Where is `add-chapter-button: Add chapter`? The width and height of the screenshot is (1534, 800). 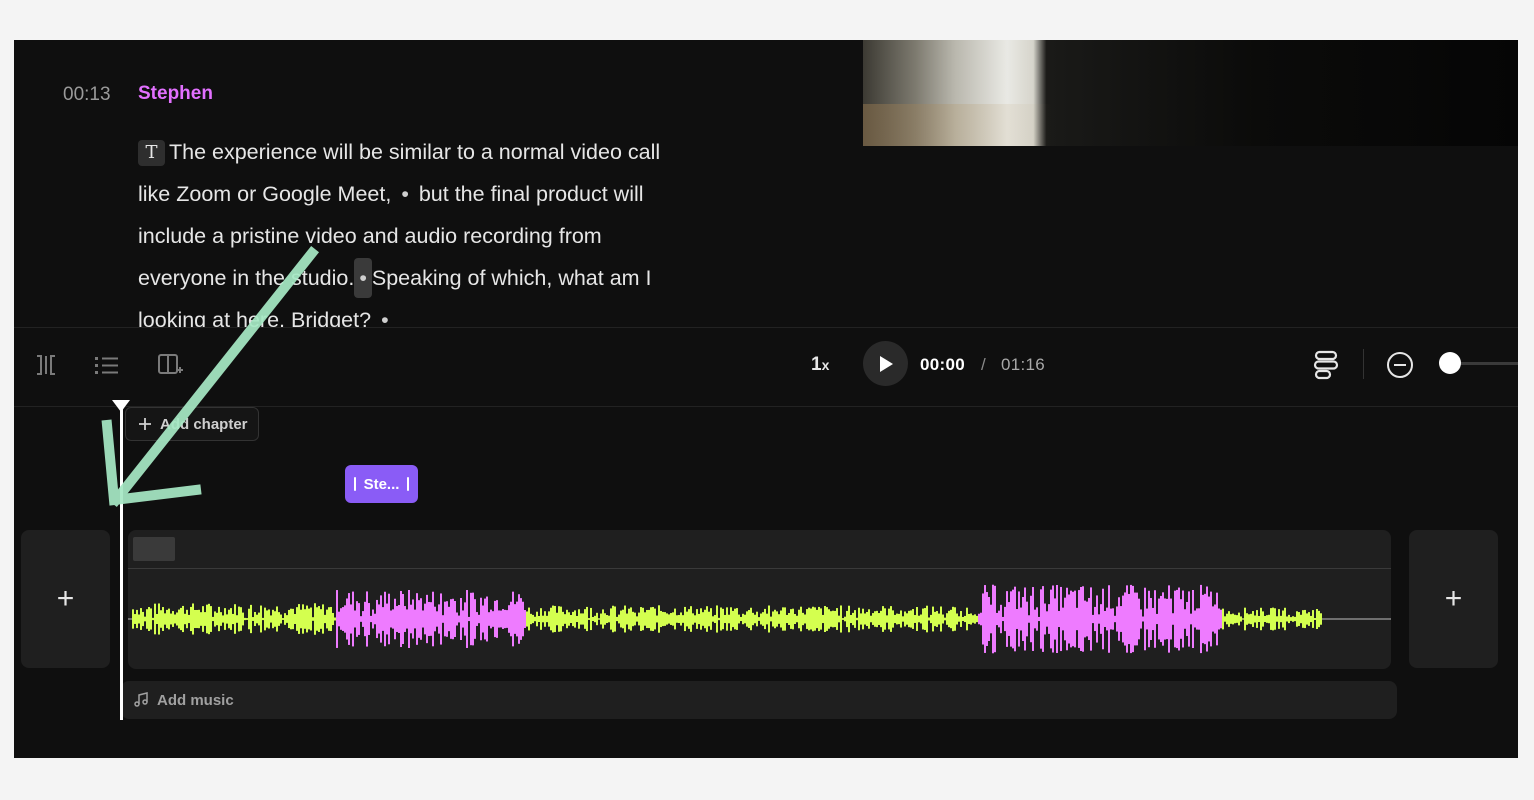 add-chapter-button: Add chapter is located at coordinates (192, 424).